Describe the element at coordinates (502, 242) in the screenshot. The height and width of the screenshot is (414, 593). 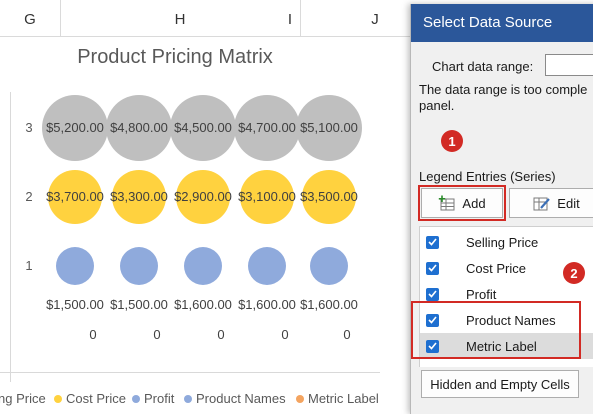
I see `series-label: Selling Price` at that location.